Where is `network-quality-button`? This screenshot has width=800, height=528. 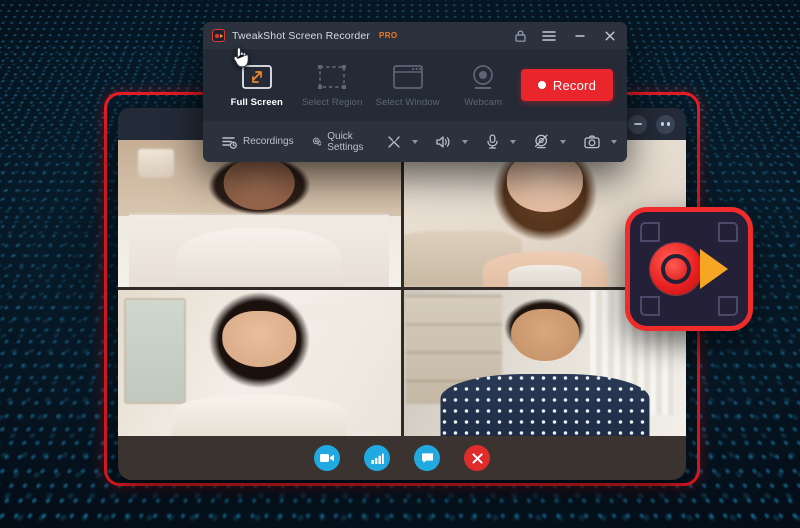
network-quality-button is located at coordinates (377, 458).